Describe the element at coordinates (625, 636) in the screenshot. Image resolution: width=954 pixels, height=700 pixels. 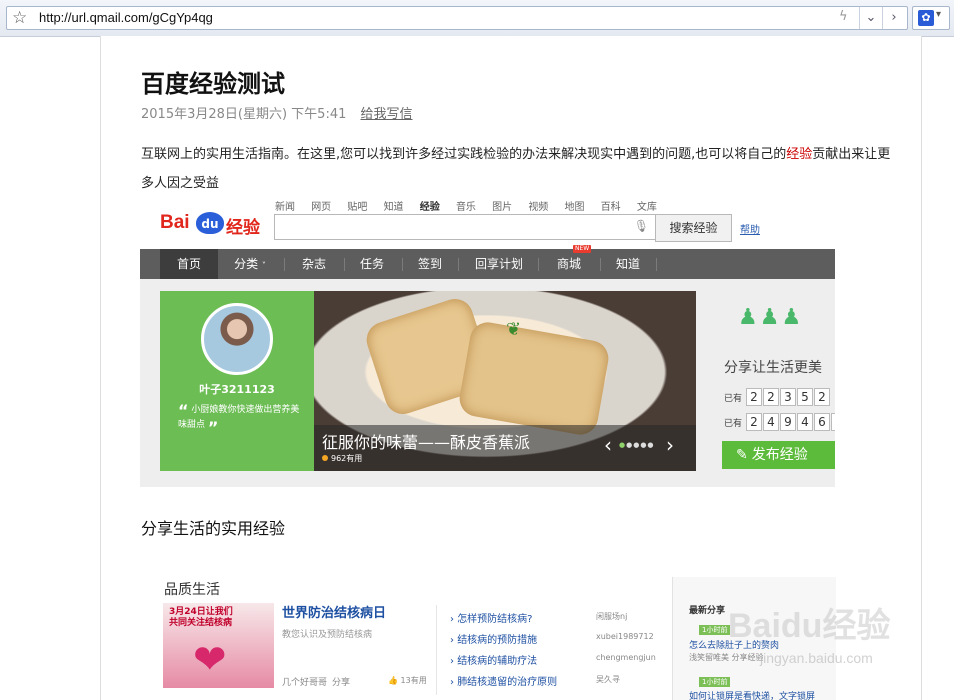
I see `tip-author: xubei1989712` at that location.